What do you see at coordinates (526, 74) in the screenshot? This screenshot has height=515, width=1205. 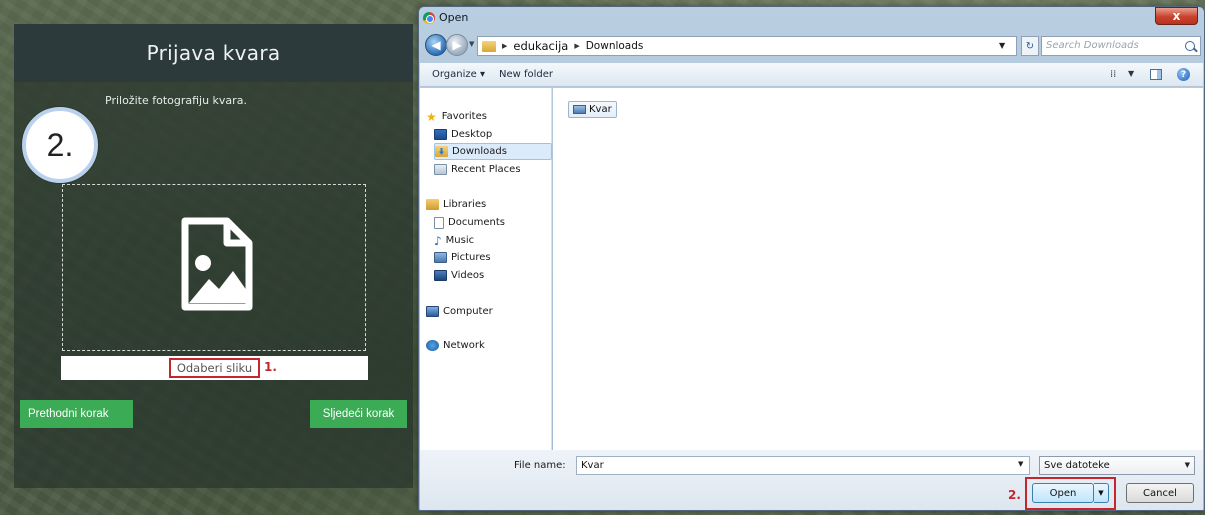 I see `new-folder-button: New folder` at bounding box center [526, 74].